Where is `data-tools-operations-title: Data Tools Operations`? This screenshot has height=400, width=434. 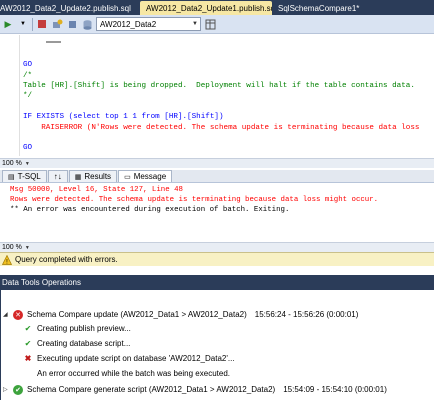 data-tools-operations-title: Data Tools Operations is located at coordinates (42, 282).